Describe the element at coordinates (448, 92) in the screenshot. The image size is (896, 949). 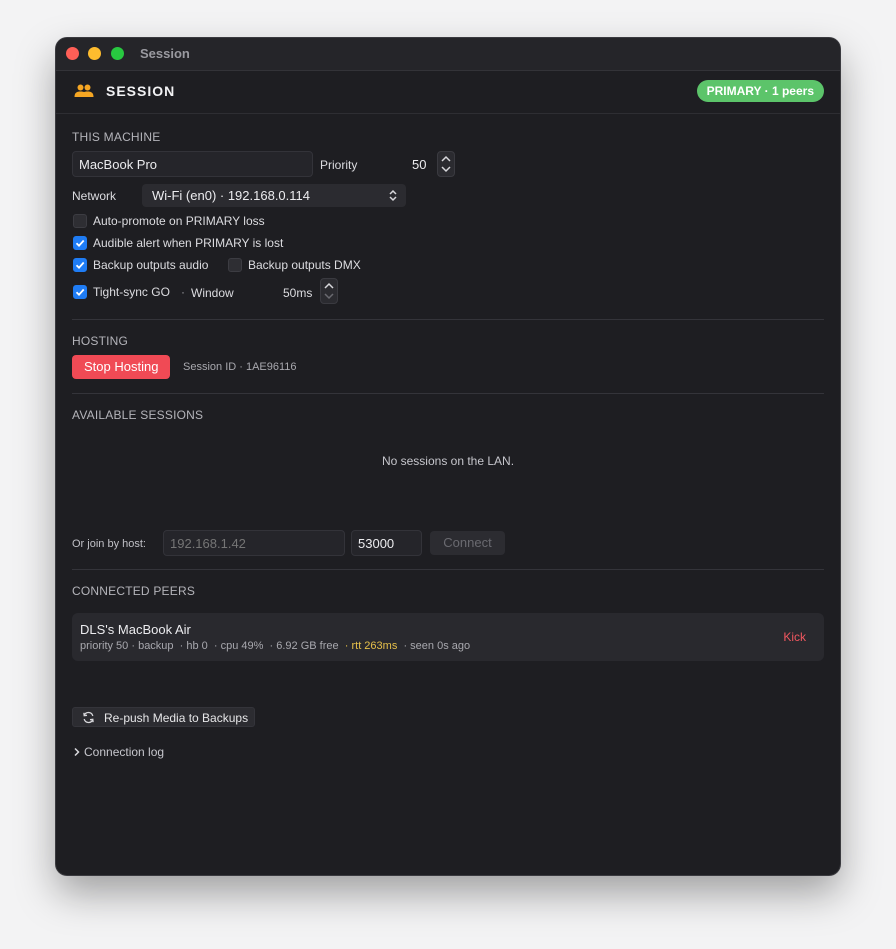
I see `session-header: SESSION PRIMARY · 1 peers` at that location.